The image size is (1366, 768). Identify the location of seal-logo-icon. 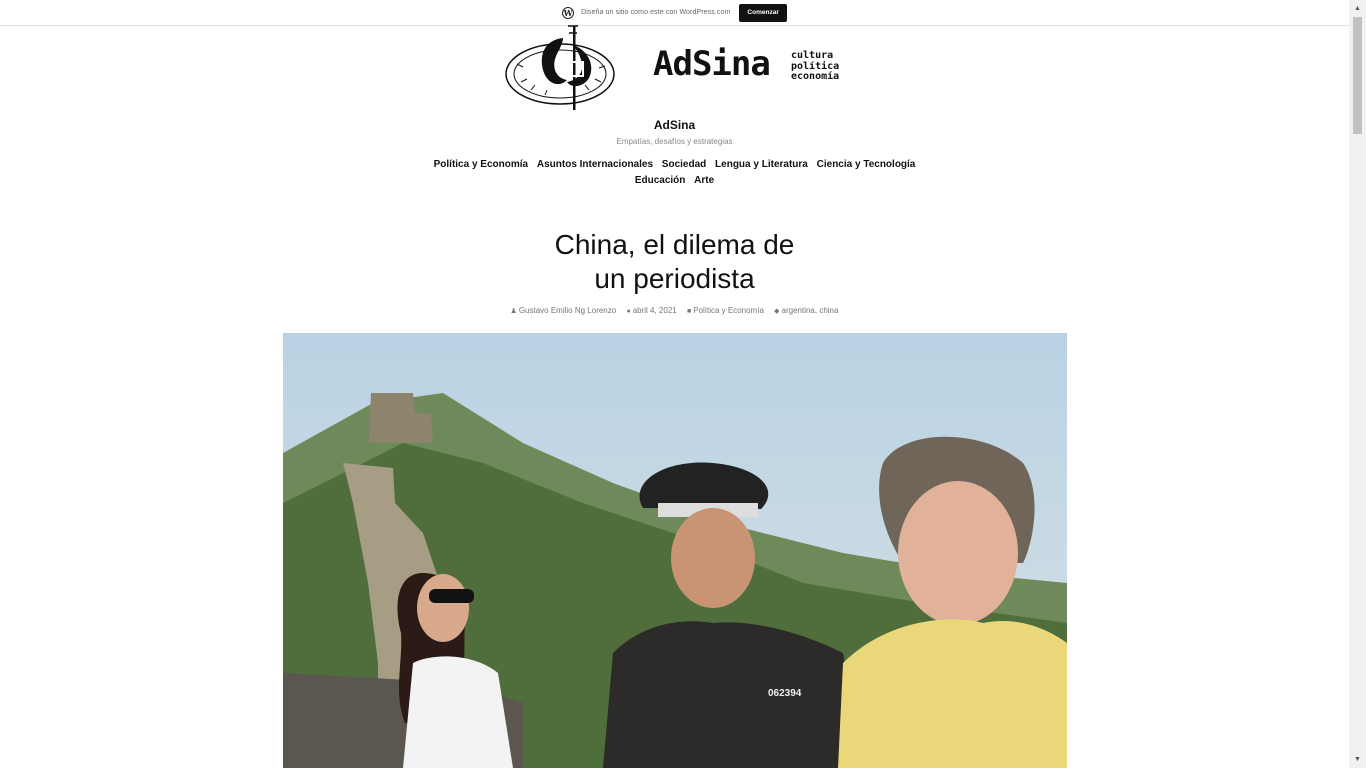
(560, 67).